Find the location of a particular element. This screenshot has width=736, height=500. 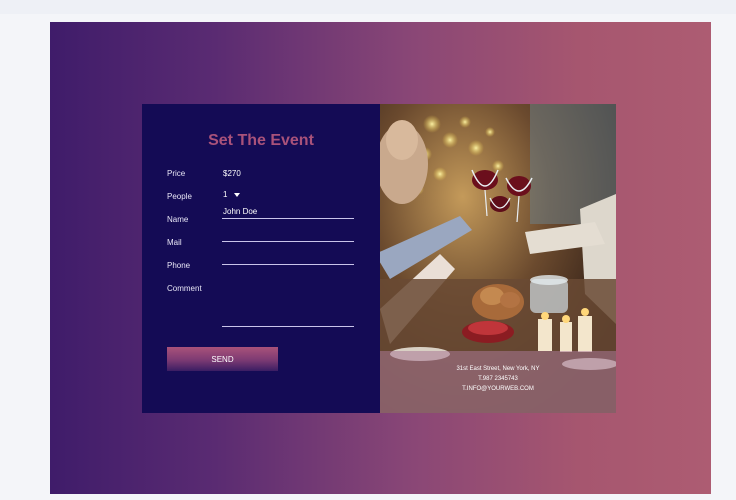

comment-label: Comment is located at coordinates (184, 288).